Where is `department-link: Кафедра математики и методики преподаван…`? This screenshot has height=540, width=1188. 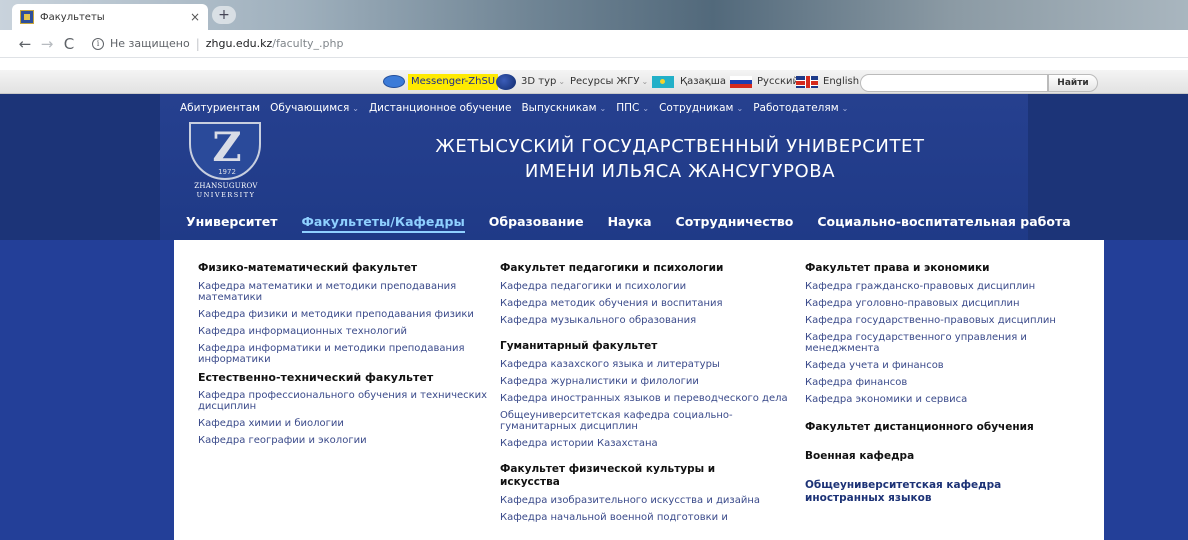 department-link: Кафедра математики и методики преподаван… is located at coordinates (343, 292).